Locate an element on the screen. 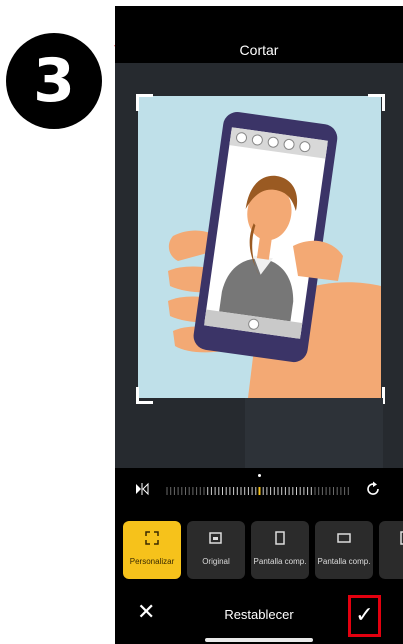 Image resolution: width=403 pixels, height=644 pixels. screen-title: Cortar is located at coordinates (259, 50).